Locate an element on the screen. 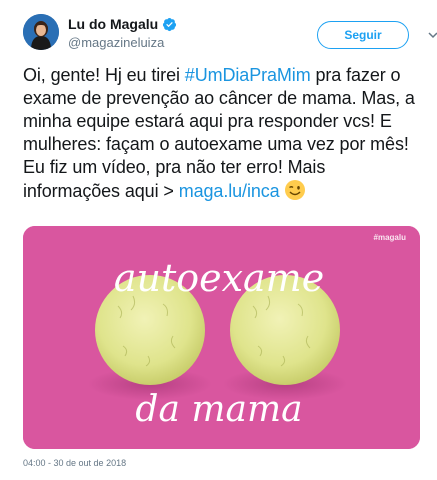 This screenshot has height=480, width=437. hashtag-link: #UmDiaPraMim is located at coordinates (248, 75).